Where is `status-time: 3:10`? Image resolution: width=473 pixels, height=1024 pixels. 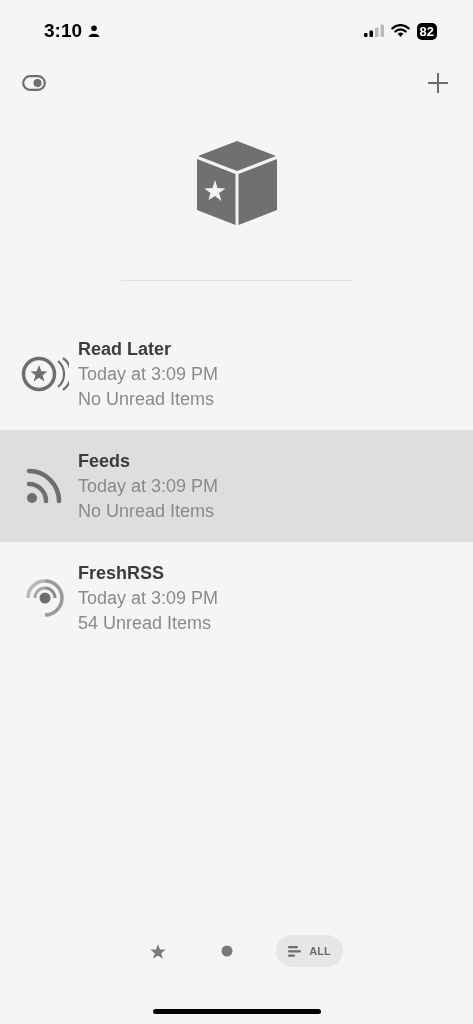
status-time: 3:10 is located at coordinates (63, 31).